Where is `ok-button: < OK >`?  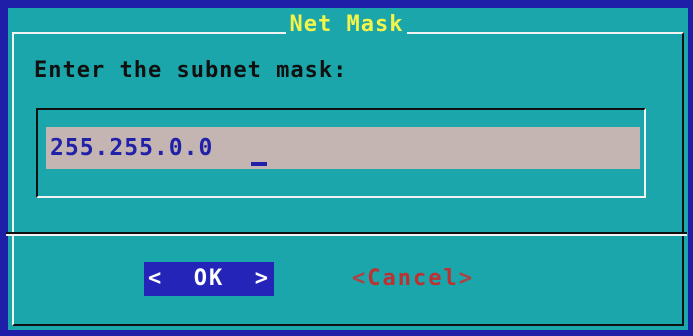 ok-button: < OK > is located at coordinates (209, 279).